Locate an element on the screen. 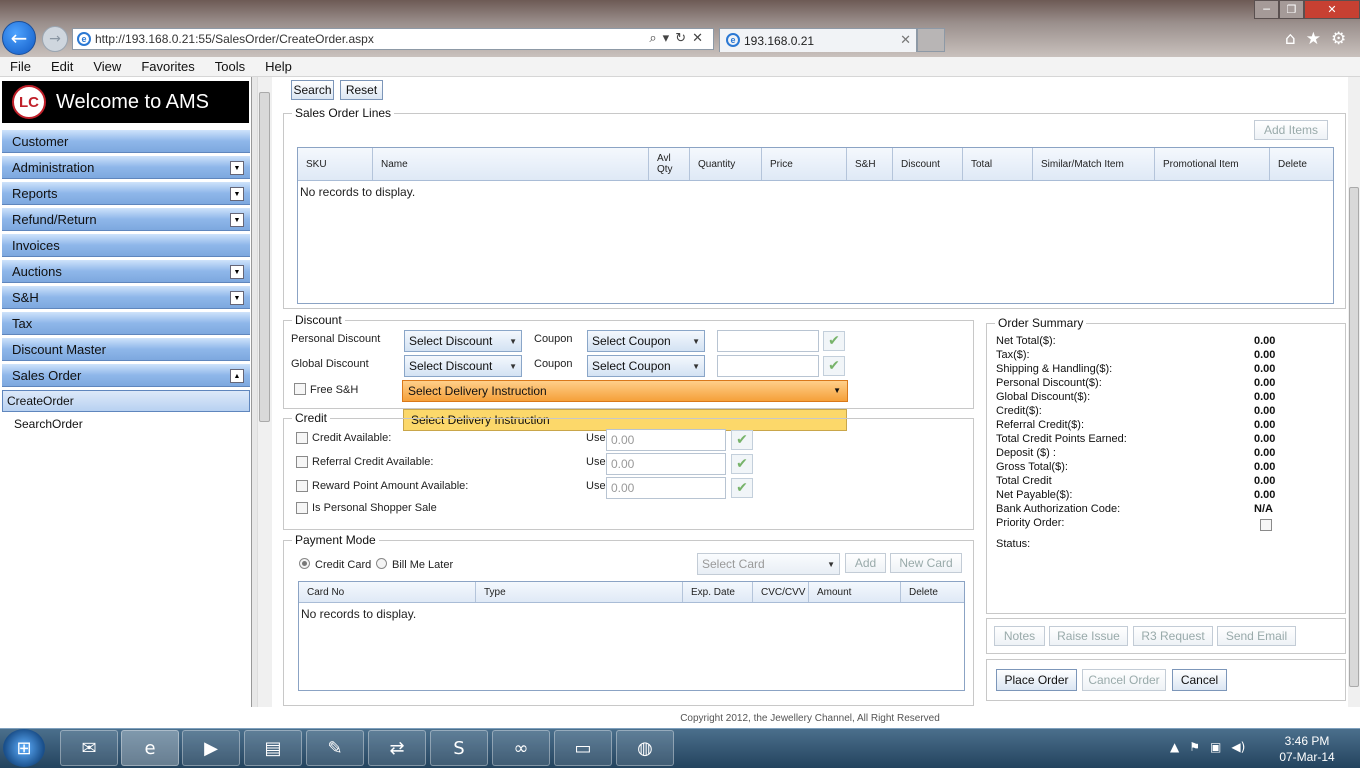 The height and width of the screenshot is (768, 1360). personal-coupon-input is located at coordinates (768, 341).